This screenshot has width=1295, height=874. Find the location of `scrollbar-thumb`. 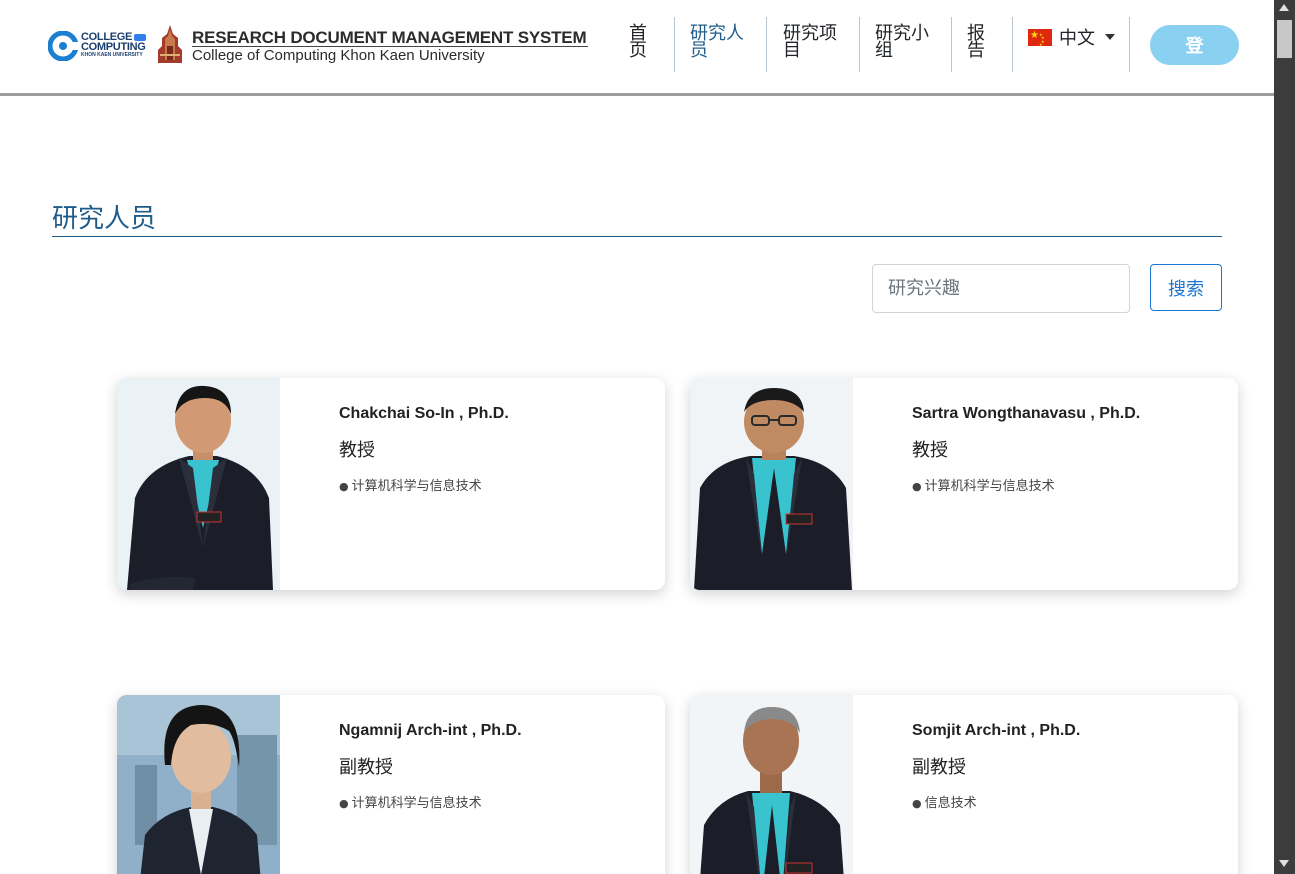

scrollbar-thumb is located at coordinates (1284, 39).